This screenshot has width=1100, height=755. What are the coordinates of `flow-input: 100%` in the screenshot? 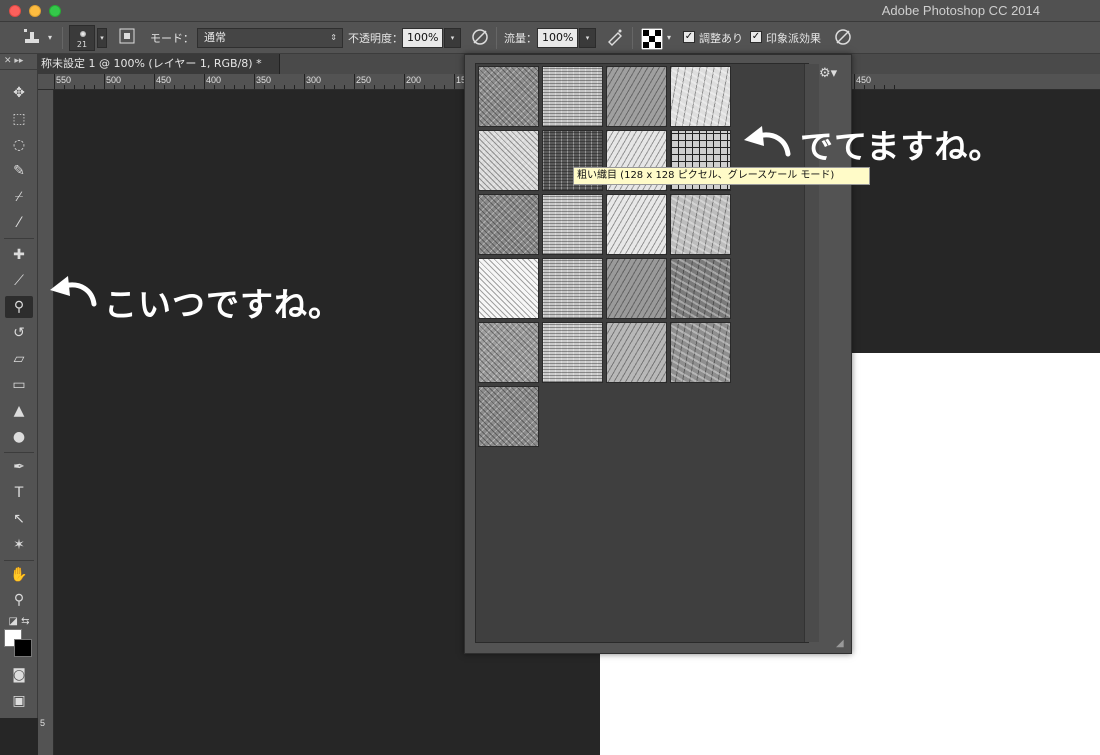 It's located at (557, 38).